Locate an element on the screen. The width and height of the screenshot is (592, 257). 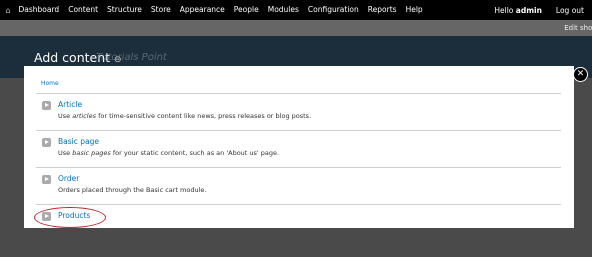
toolbar-user: Hello admin Log out is located at coordinates (541, 10).